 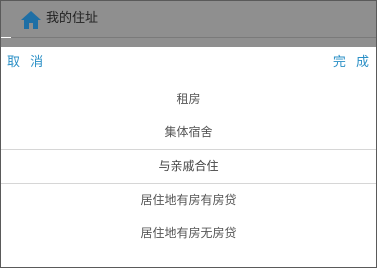 What do you see at coordinates (188, 233) in the screenshot?
I see `picker-option-own-no-mortgage: 居住地有房无房贷` at bounding box center [188, 233].